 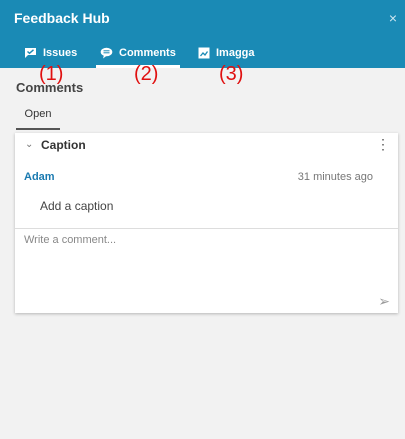 What do you see at coordinates (231, 74) in the screenshot?
I see `annotation-3: (3)` at bounding box center [231, 74].